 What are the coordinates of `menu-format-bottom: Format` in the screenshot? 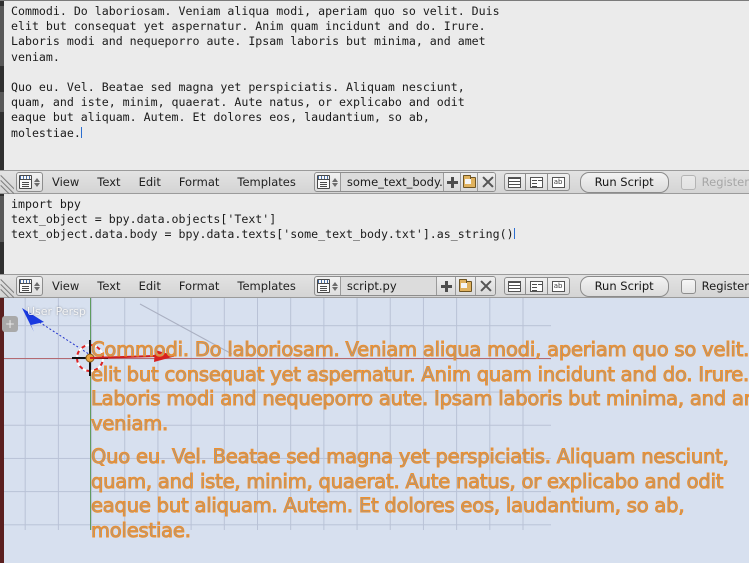 It's located at (199, 286).